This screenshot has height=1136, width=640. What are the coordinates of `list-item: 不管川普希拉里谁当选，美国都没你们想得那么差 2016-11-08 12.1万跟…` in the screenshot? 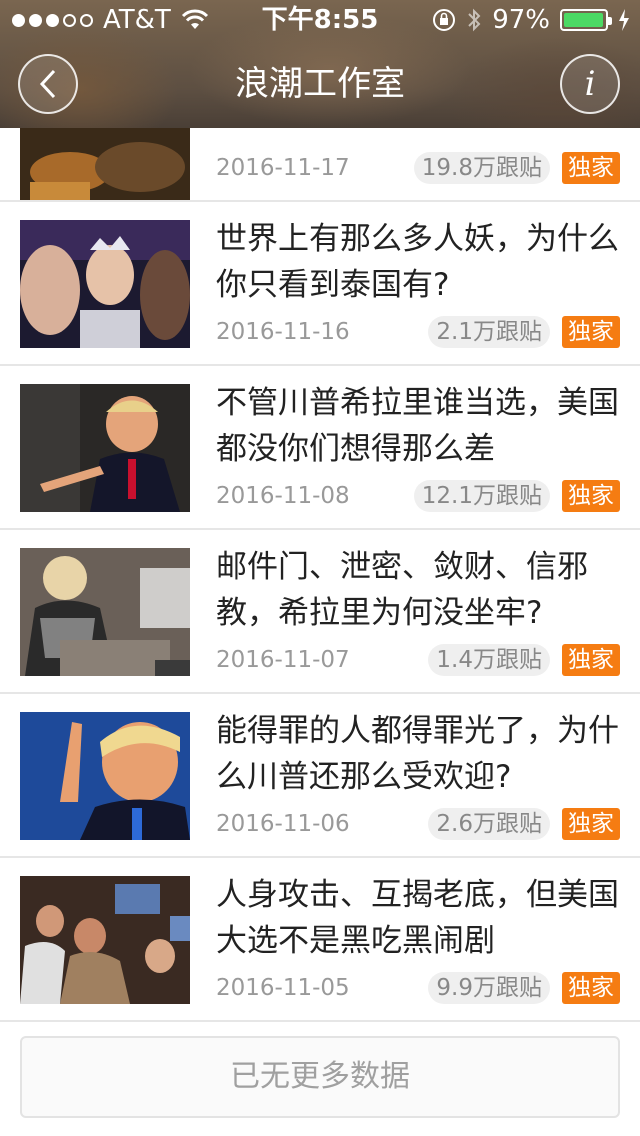 It's located at (320, 448).